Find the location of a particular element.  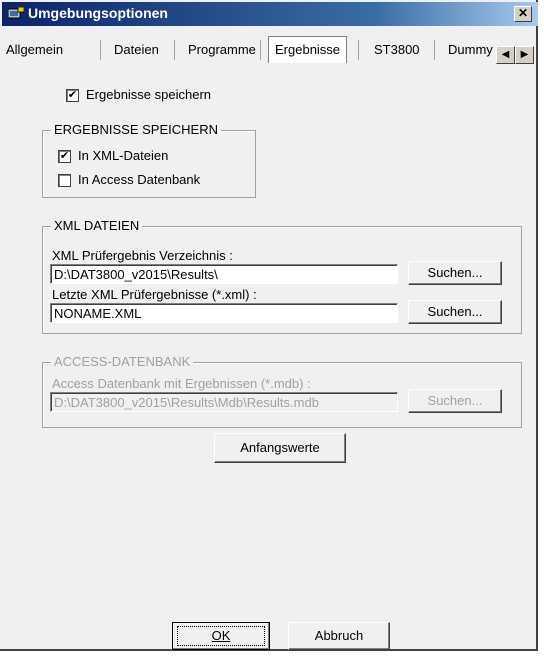

scroll-left-icon: ◀ is located at coordinates (505, 55).